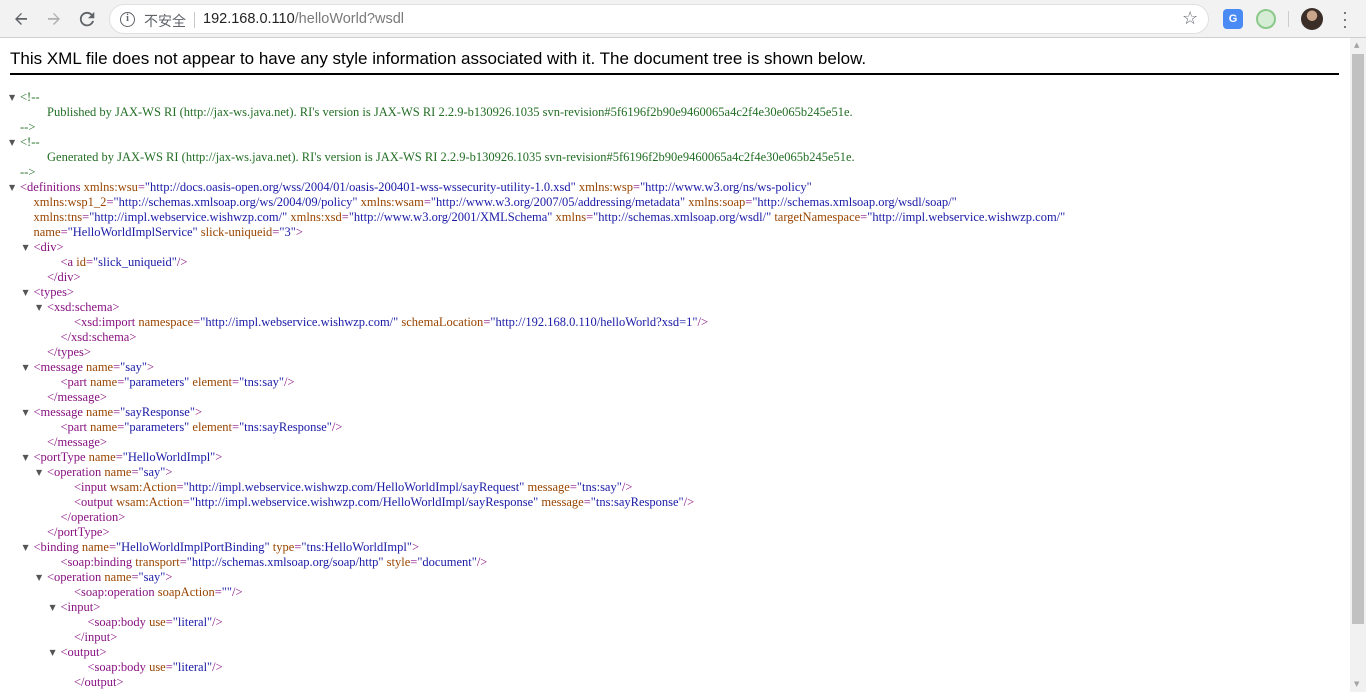 The height and width of the screenshot is (692, 1366). What do you see at coordinates (87, 19) in the screenshot?
I see `reload-icon` at bounding box center [87, 19].